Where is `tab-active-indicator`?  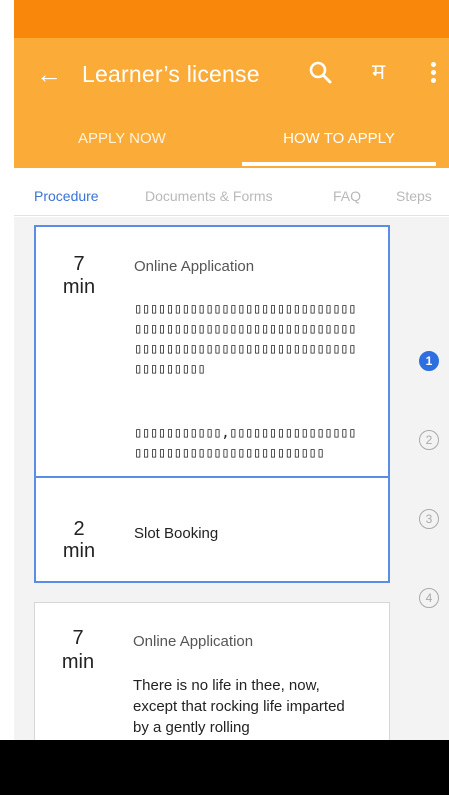 tab-active-indicator is located at coordinates (339, 164).